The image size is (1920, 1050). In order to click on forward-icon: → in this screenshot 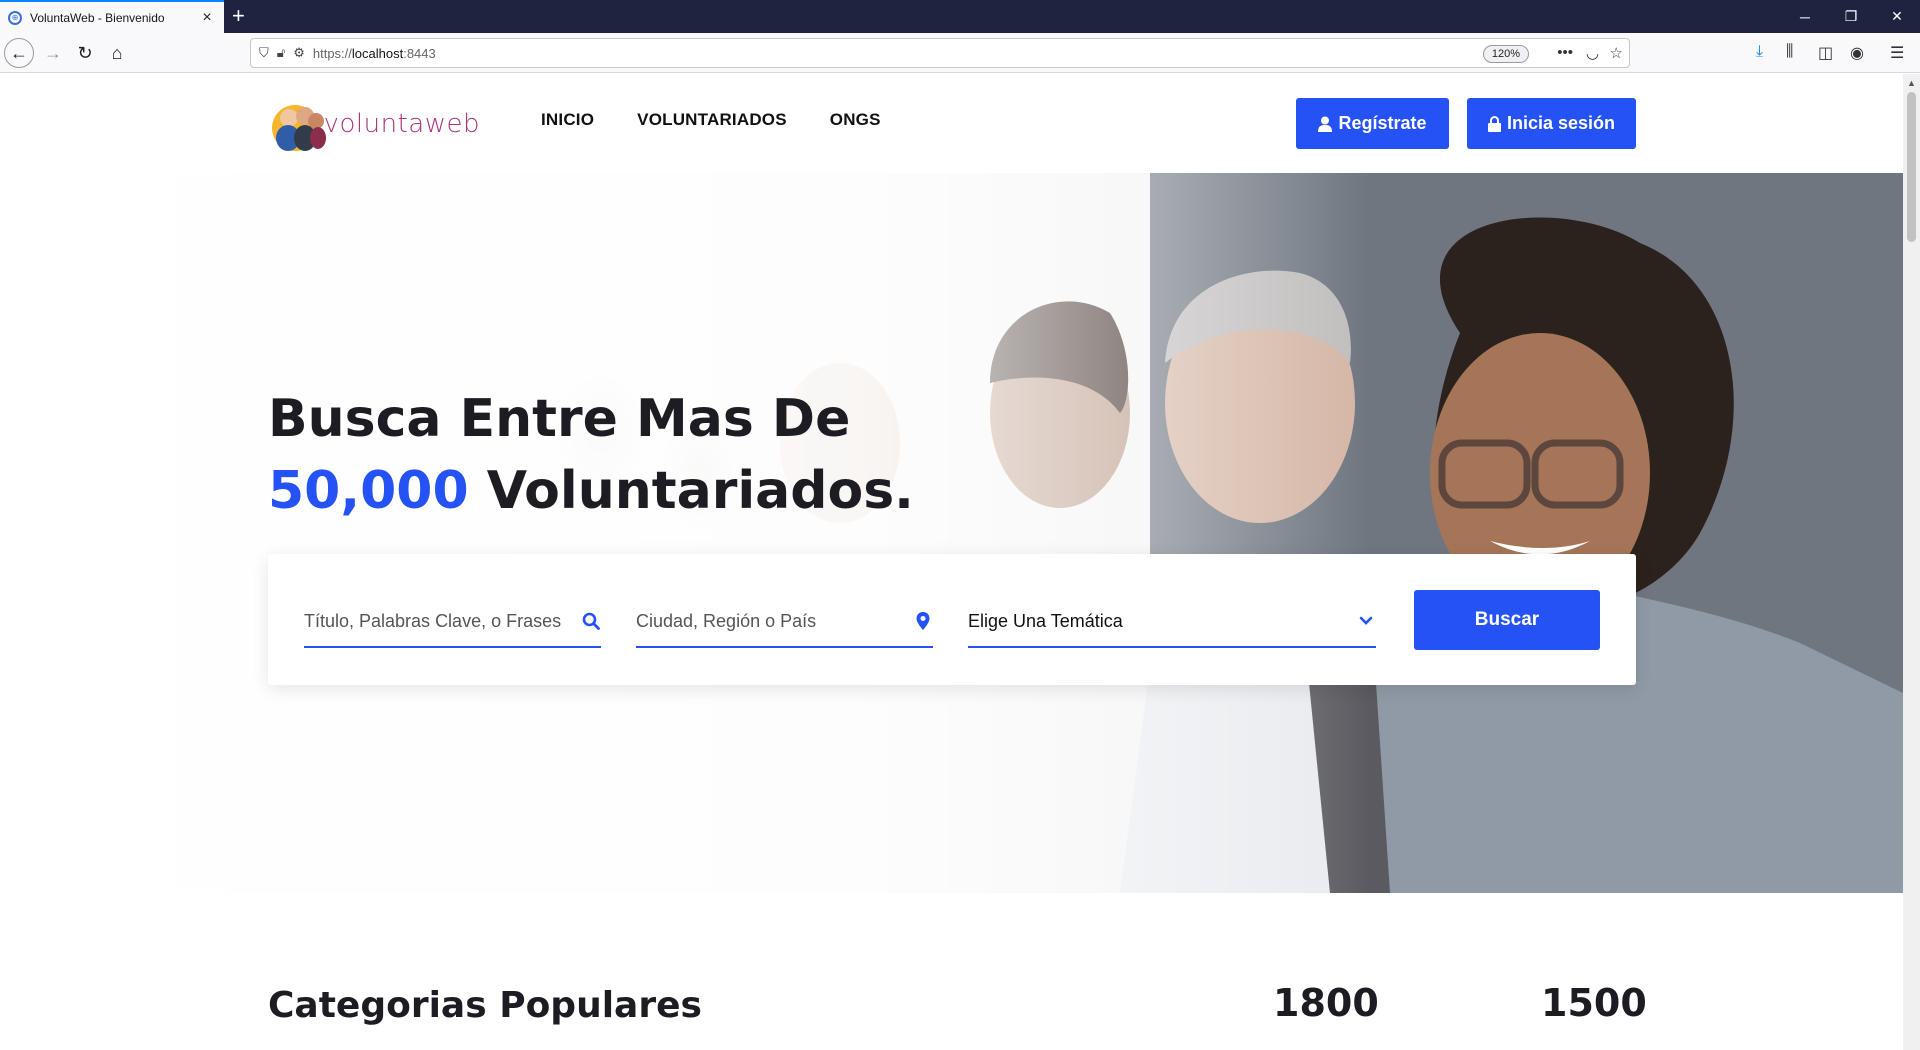, I will do `click(53, 53)`.